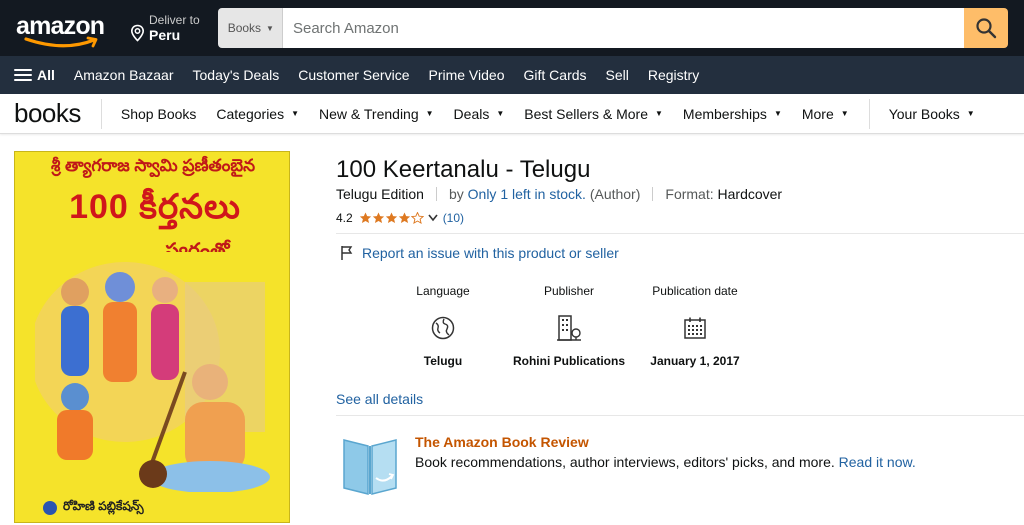  I want to click on flag-icon, so click(347, 253).